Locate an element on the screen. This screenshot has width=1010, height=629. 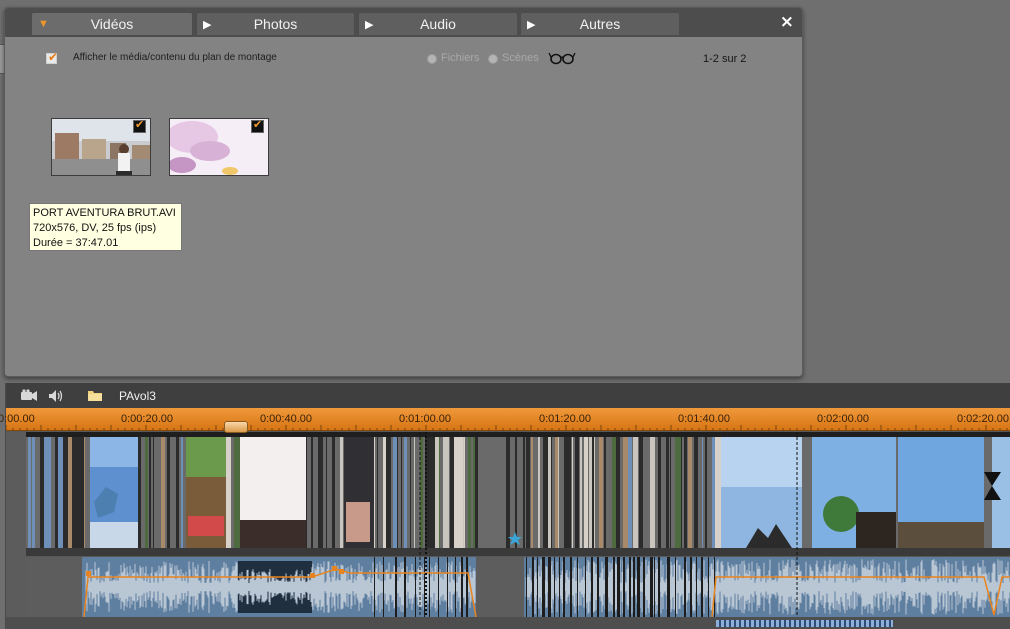
tab-label: Autres is located at coordinates (600, 24).